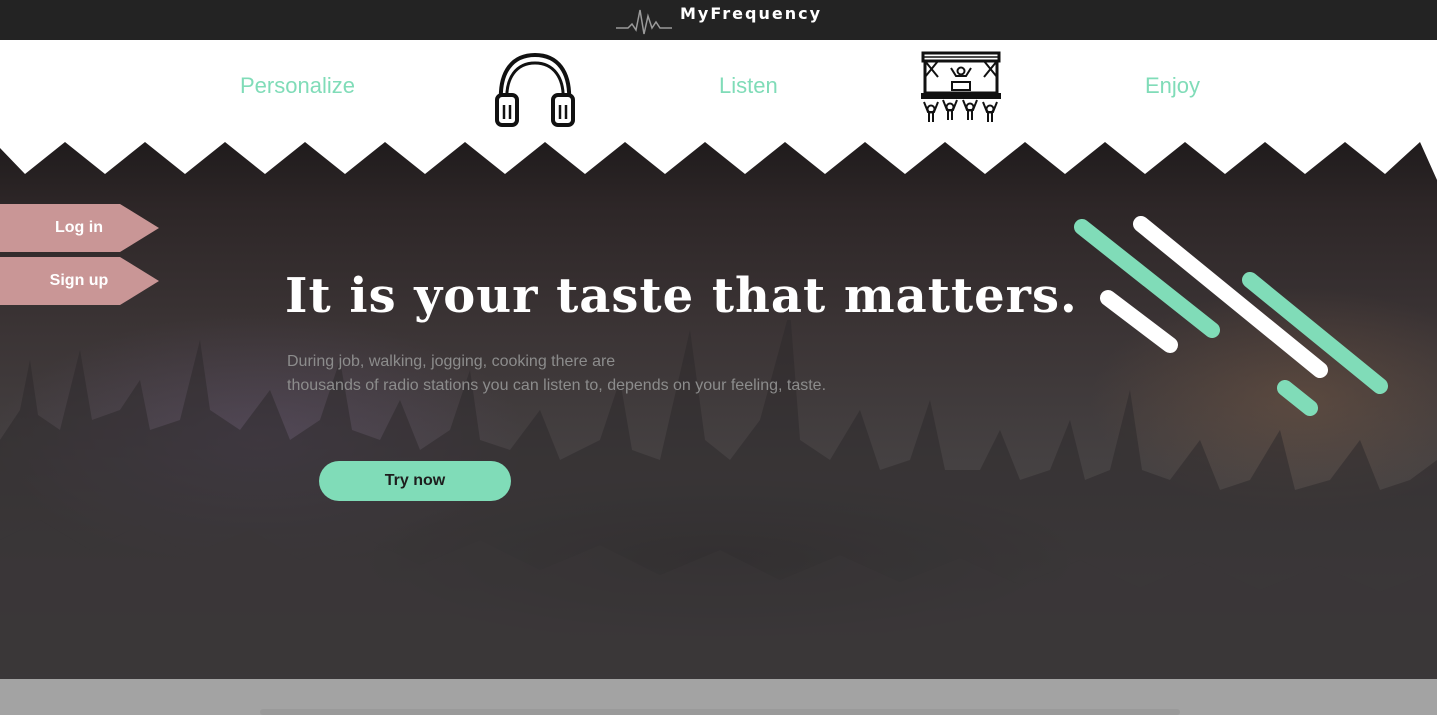 This screenshot has height=715, width=1437. Describe the element at coordinates (720, 712) in the screenshot. I see `next-section-shadow` at that location.